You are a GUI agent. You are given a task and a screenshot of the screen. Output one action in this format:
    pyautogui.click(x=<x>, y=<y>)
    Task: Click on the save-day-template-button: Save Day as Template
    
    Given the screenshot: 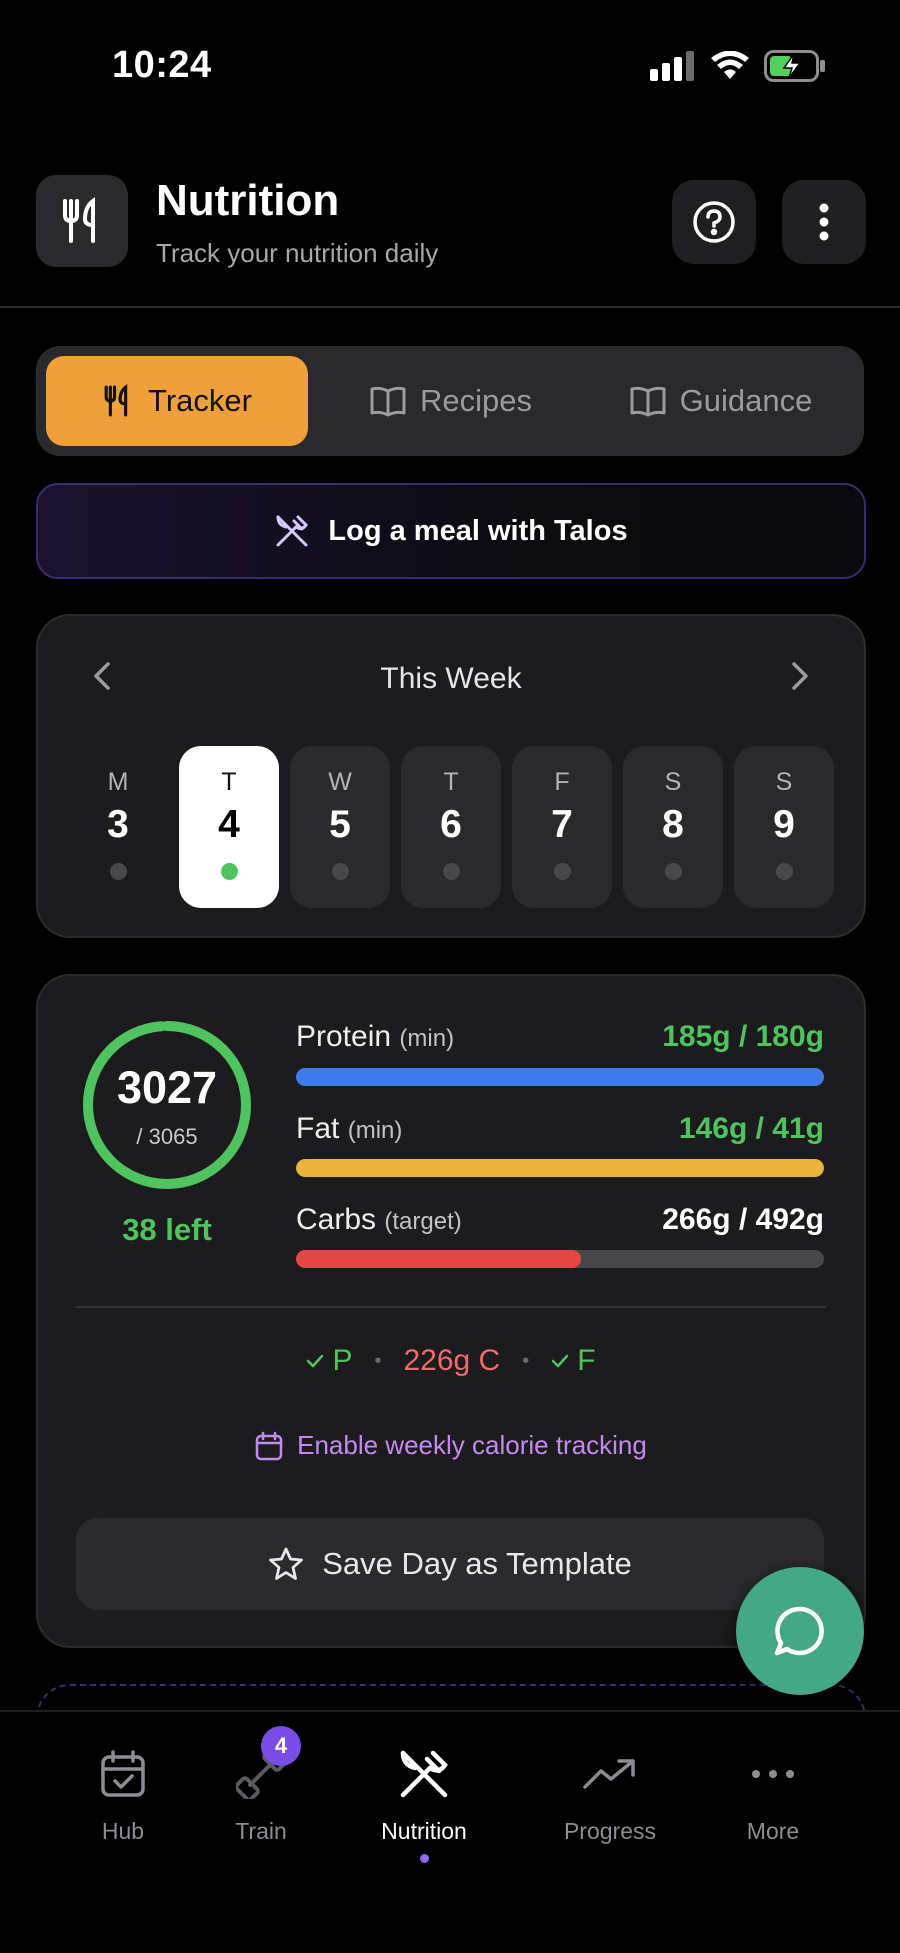 What is the action you would take?
    pyautogui.click(x=450, y=1564)
    